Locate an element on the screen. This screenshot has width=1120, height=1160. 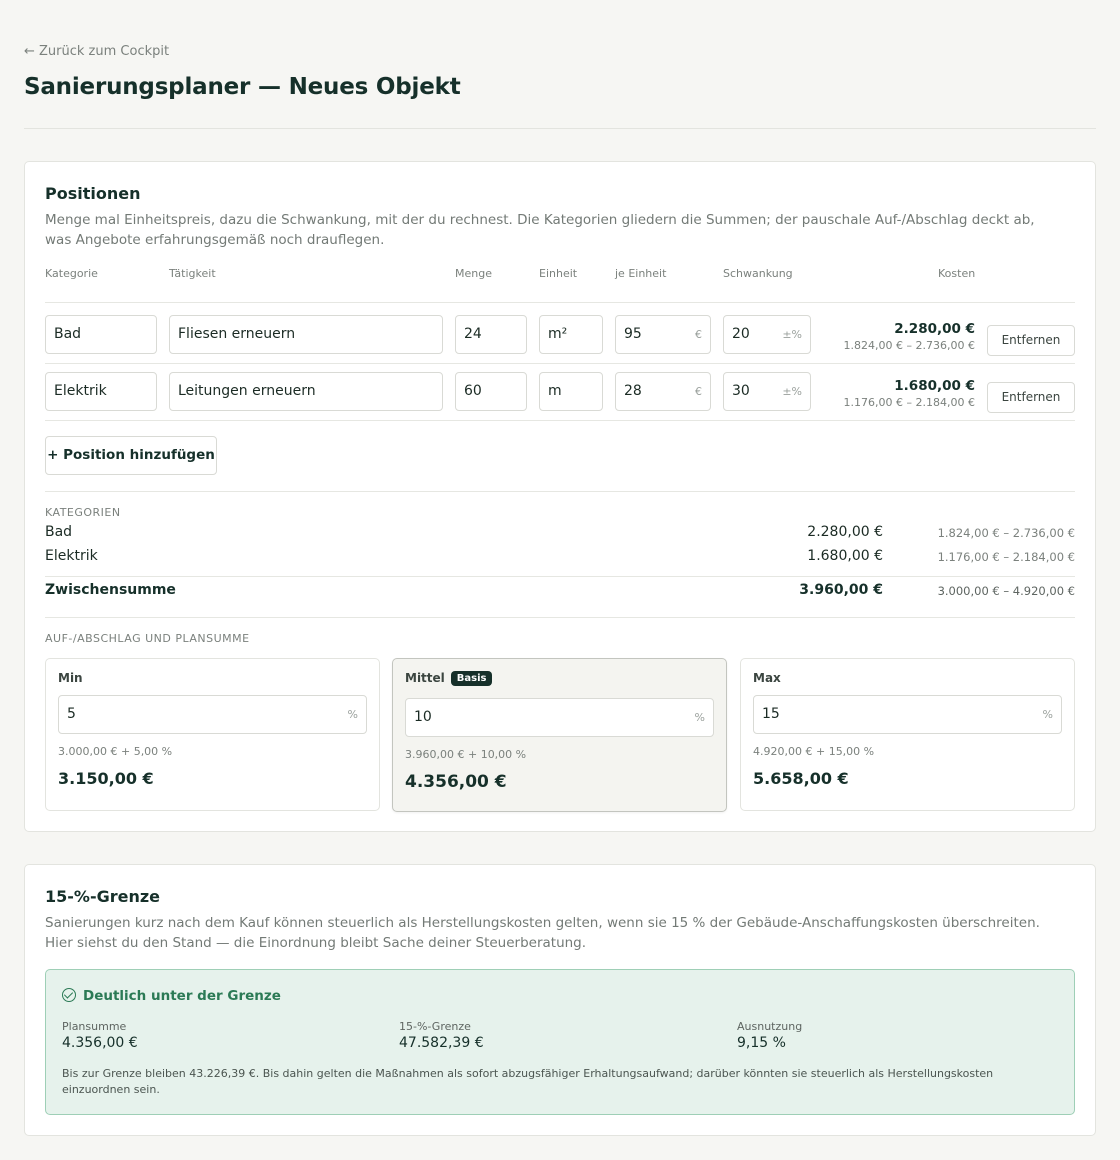
category-input: Bad is located at coordinates (101, 334).